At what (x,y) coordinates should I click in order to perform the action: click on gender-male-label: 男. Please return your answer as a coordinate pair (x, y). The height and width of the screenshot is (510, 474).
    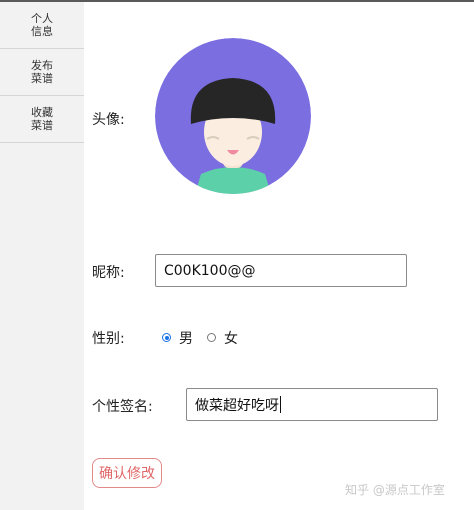
    Looking at the image, I should click on (186, 338).